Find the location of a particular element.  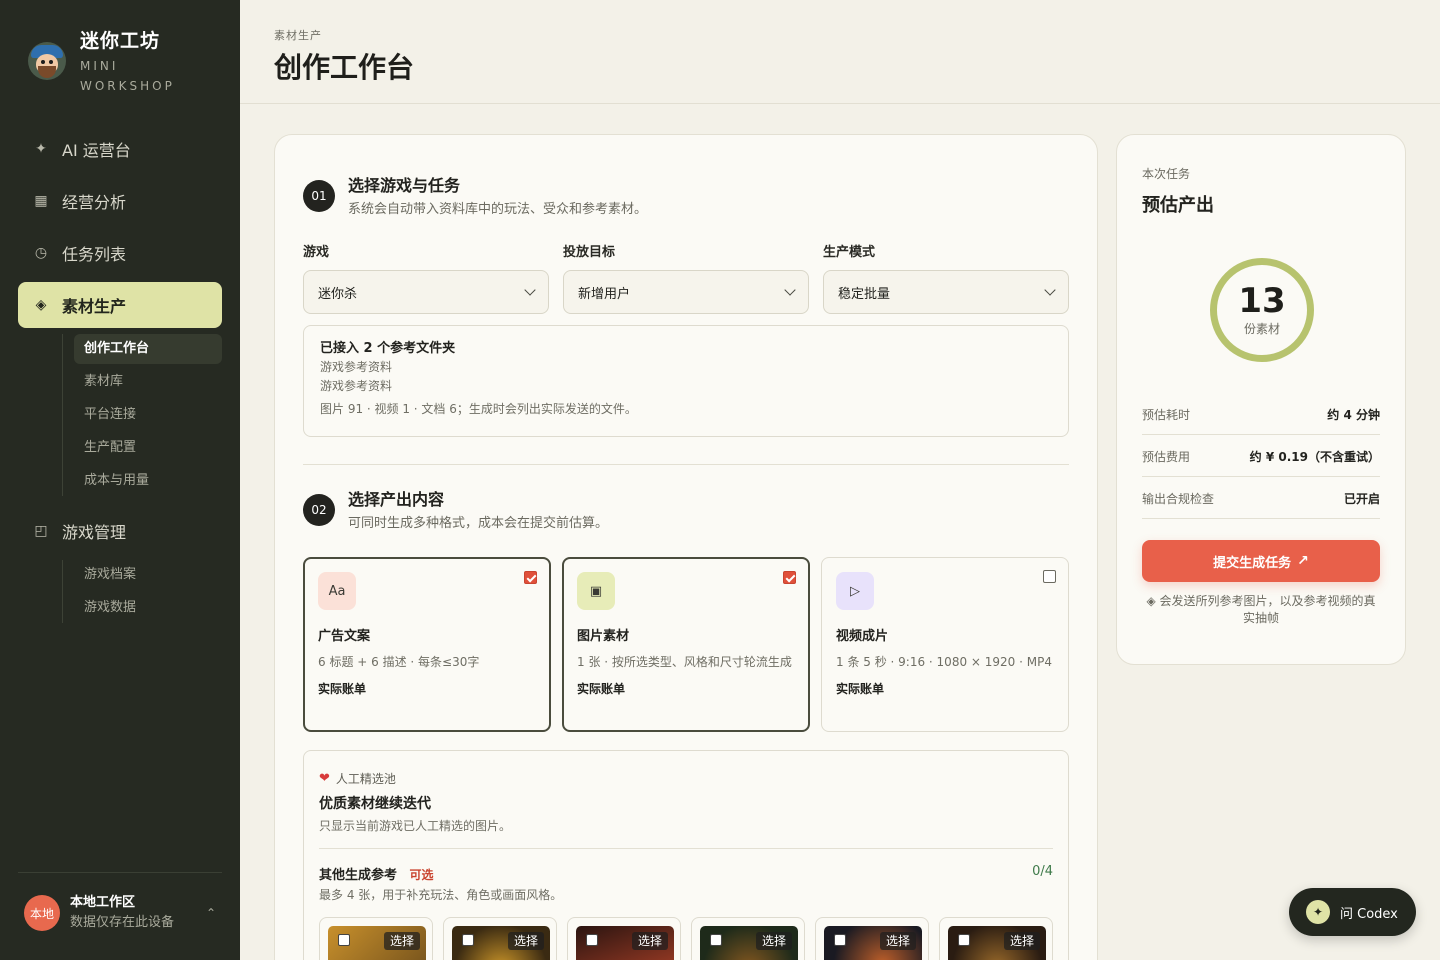

step-number: 01 is located at coordinates (319, 196).